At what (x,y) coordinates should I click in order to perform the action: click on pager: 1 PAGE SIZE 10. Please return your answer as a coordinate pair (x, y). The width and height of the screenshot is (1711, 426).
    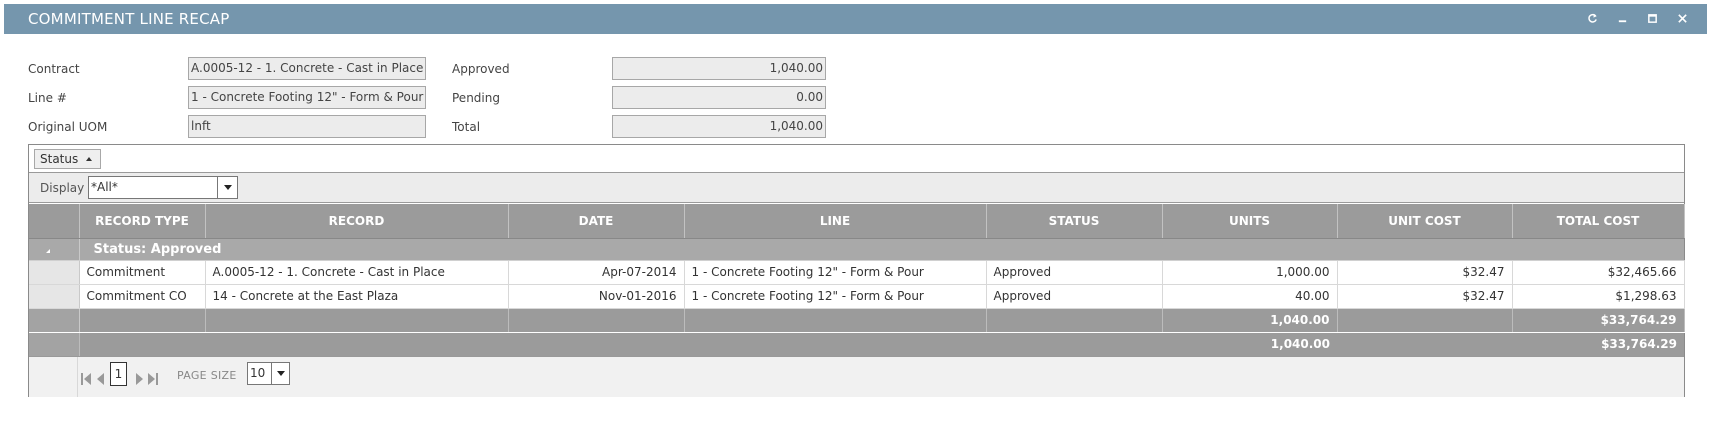
    Looking at the image, I should click on (856, 377).